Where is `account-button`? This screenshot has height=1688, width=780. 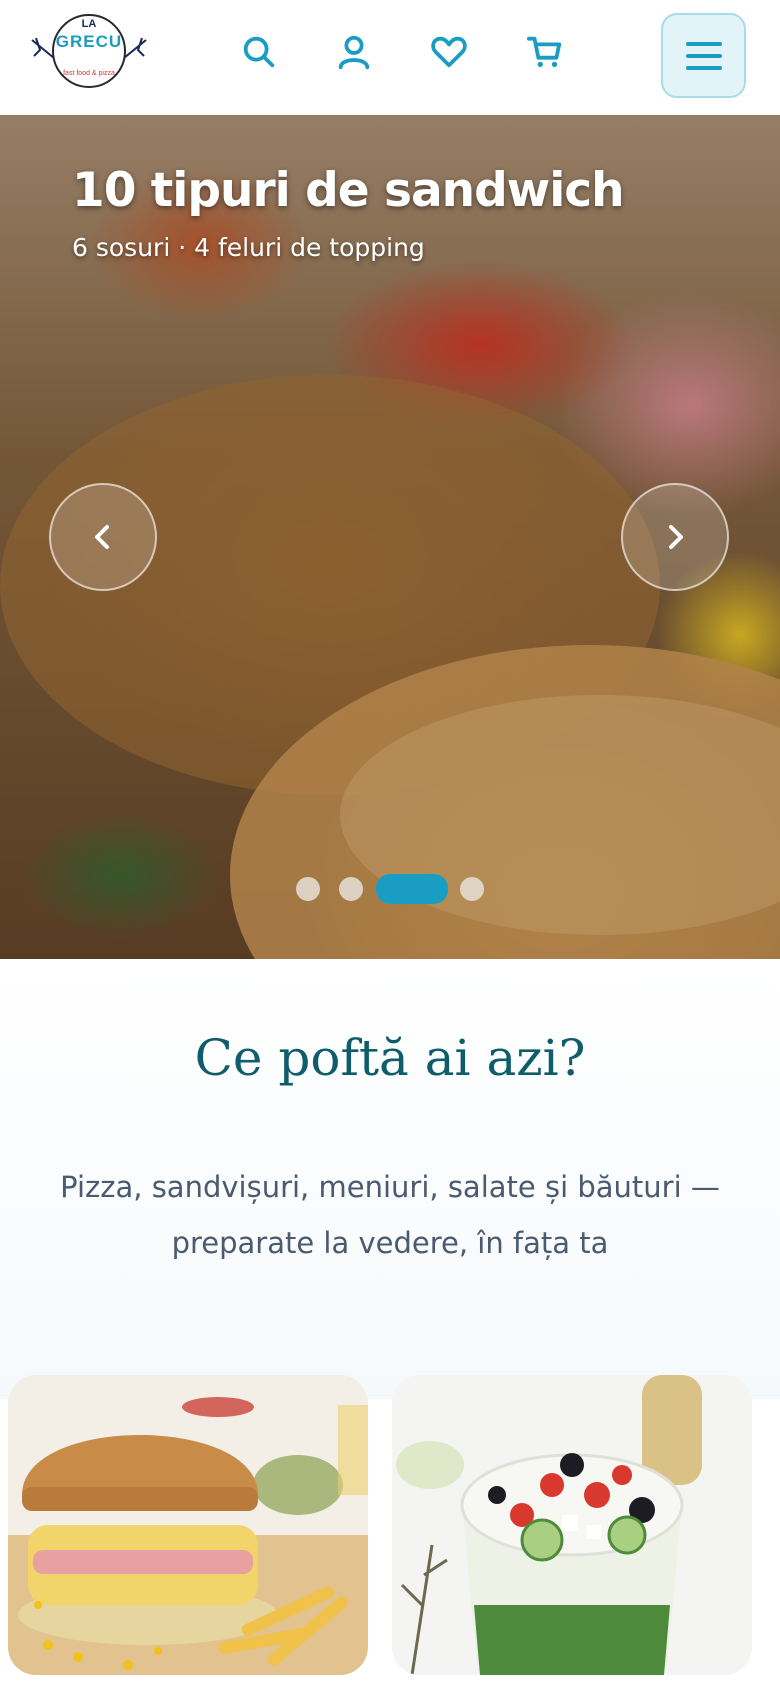 account-button is located at coordinates (354, 52).